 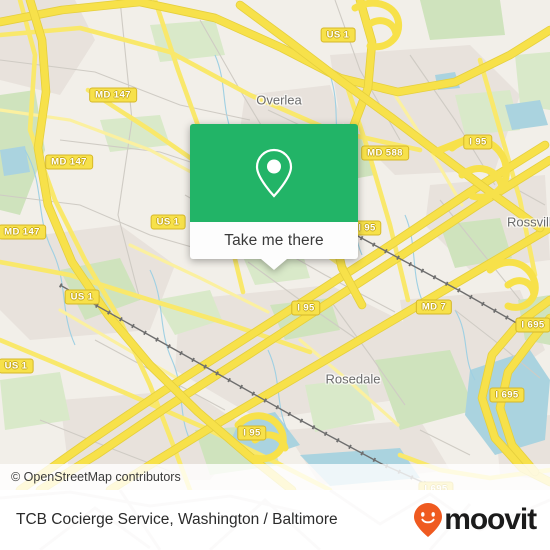 I want to click on take-me-there-button: Take me there, so click(x=274, y=240).